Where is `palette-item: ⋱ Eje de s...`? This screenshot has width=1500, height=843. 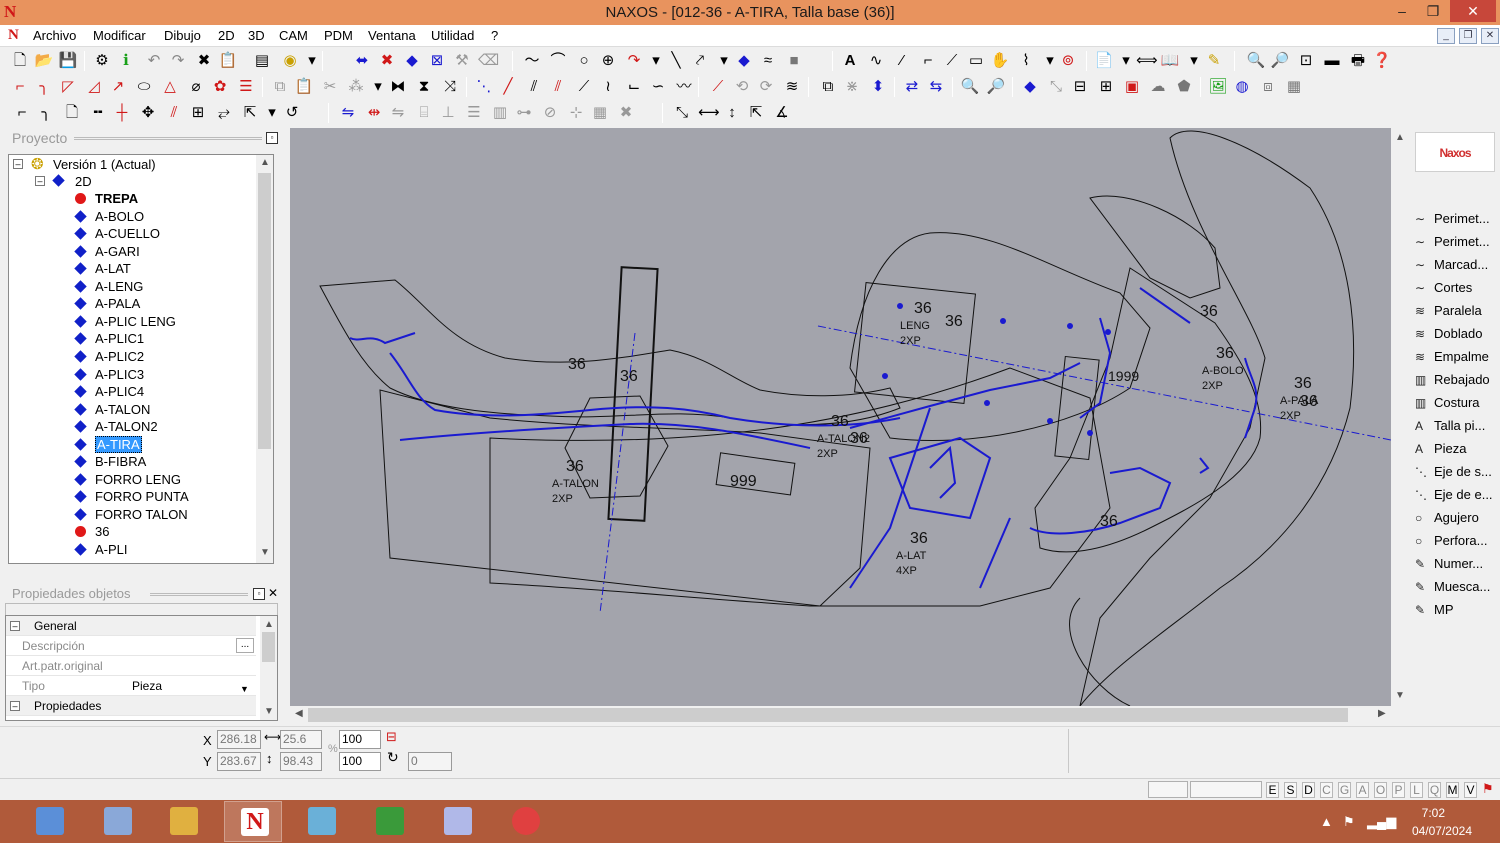
palette-item: ⋱ Eje de s... is located at coordinates (1455, 472).